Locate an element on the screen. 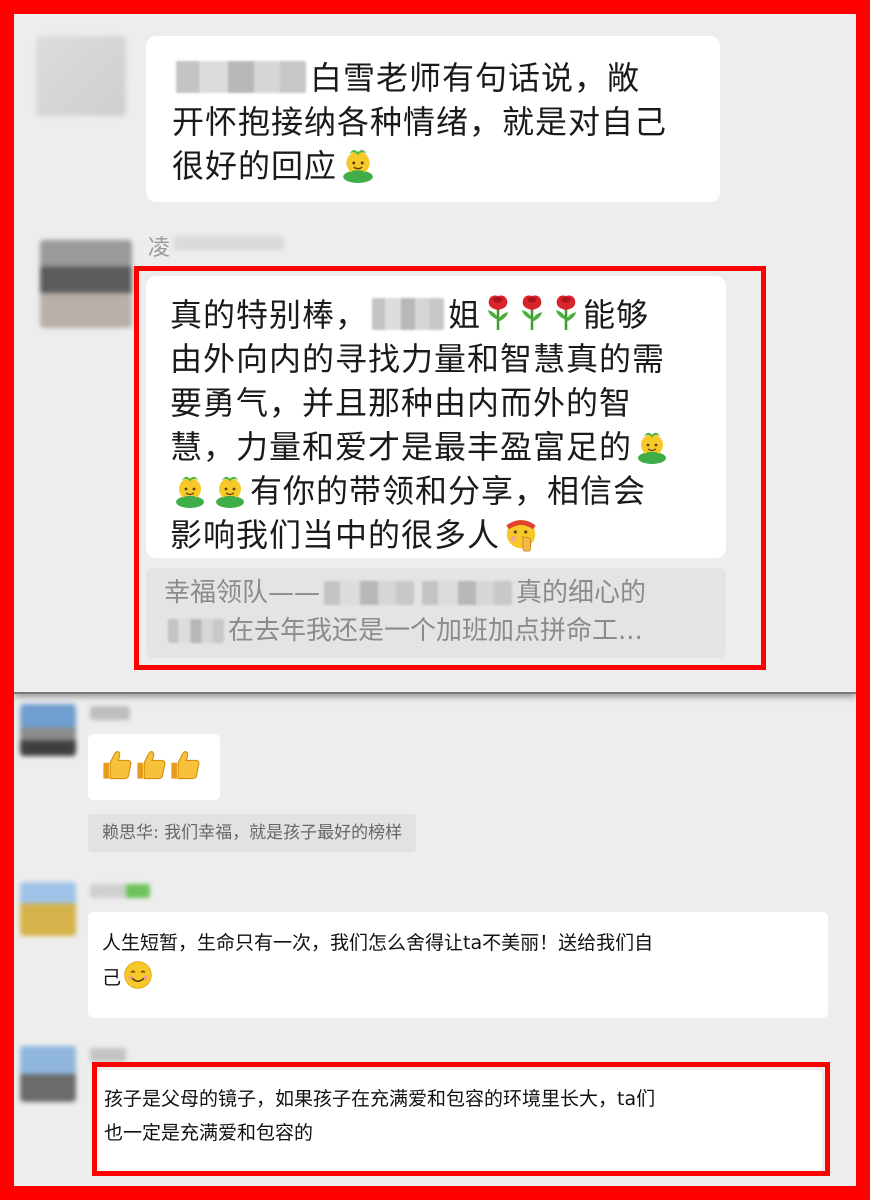 The height and width of the screenshot is (1200, 870). message-text: 白雪老师有句话说，敞 is located at coordinates (475, 78).